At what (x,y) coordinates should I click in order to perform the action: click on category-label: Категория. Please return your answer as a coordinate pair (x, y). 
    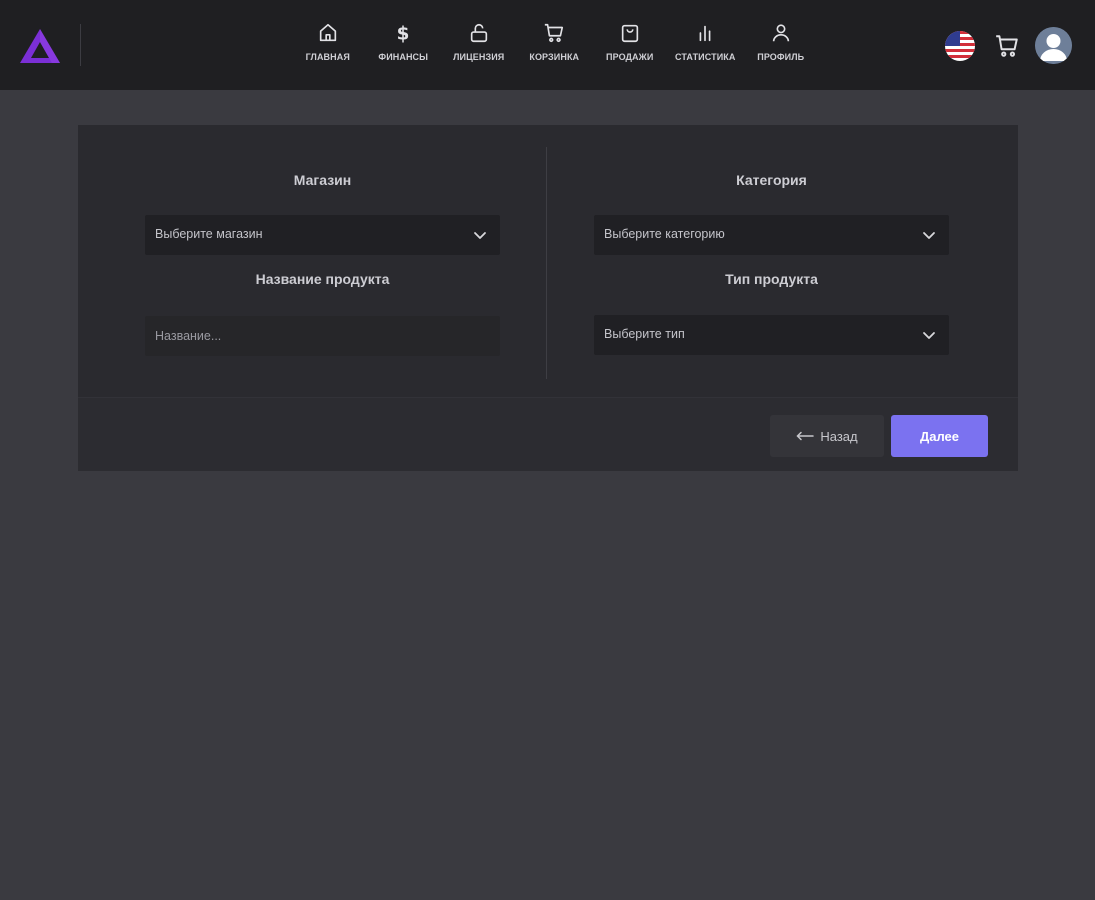
    Looking at the image, I should click on (771, 180).